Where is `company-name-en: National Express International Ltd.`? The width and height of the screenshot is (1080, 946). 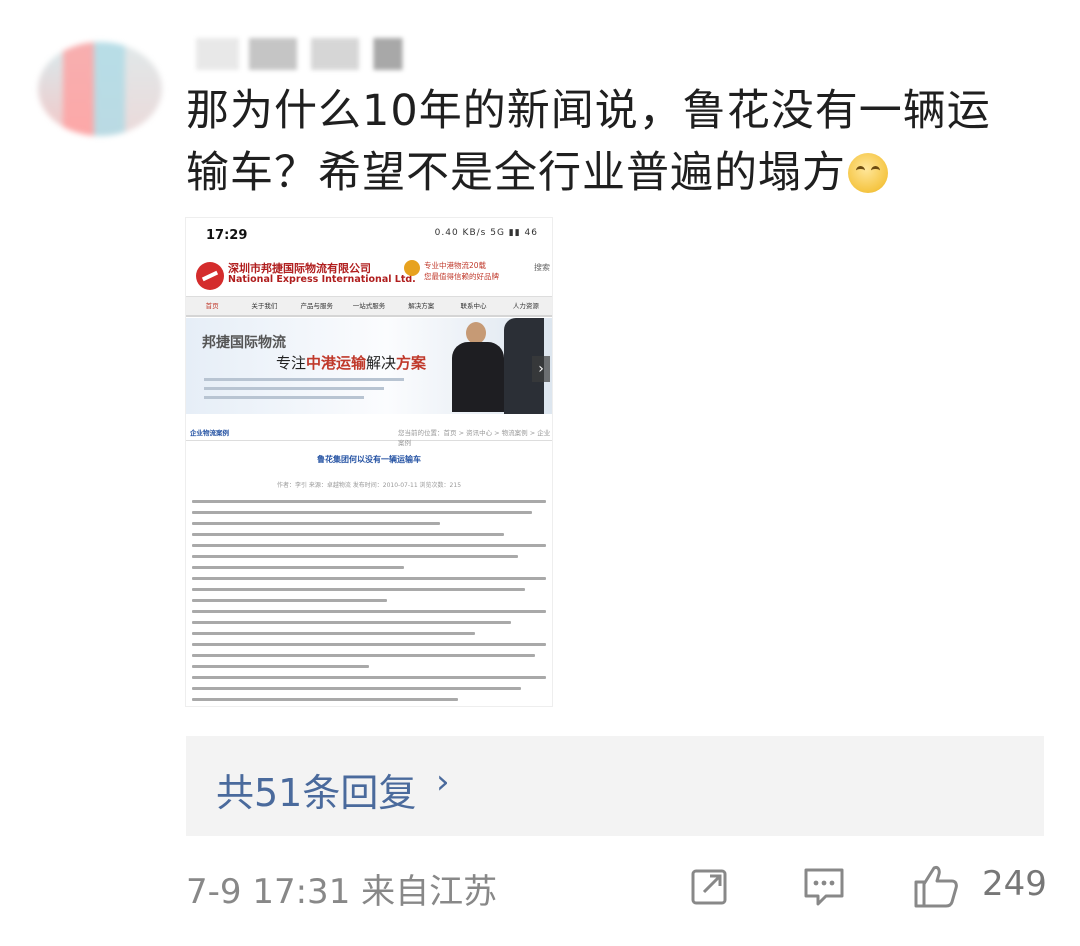
company-name-en: National Express International Ltd. is located at coordinates (322, 279).